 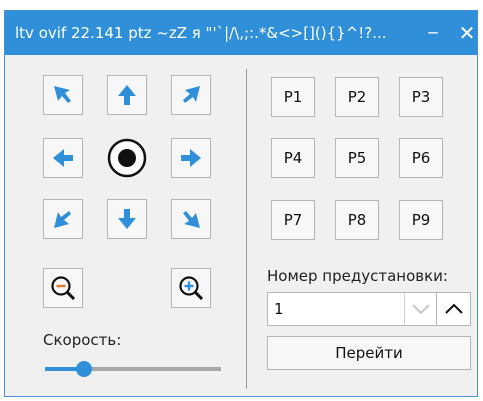 I want to click on zoom-out-button, so click(x=63, y=288).